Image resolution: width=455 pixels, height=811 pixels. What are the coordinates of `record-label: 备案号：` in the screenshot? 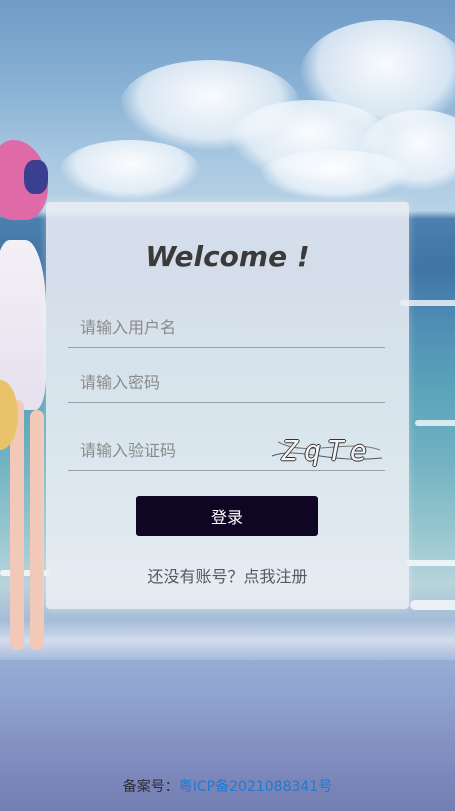 It's located at (150, 787).